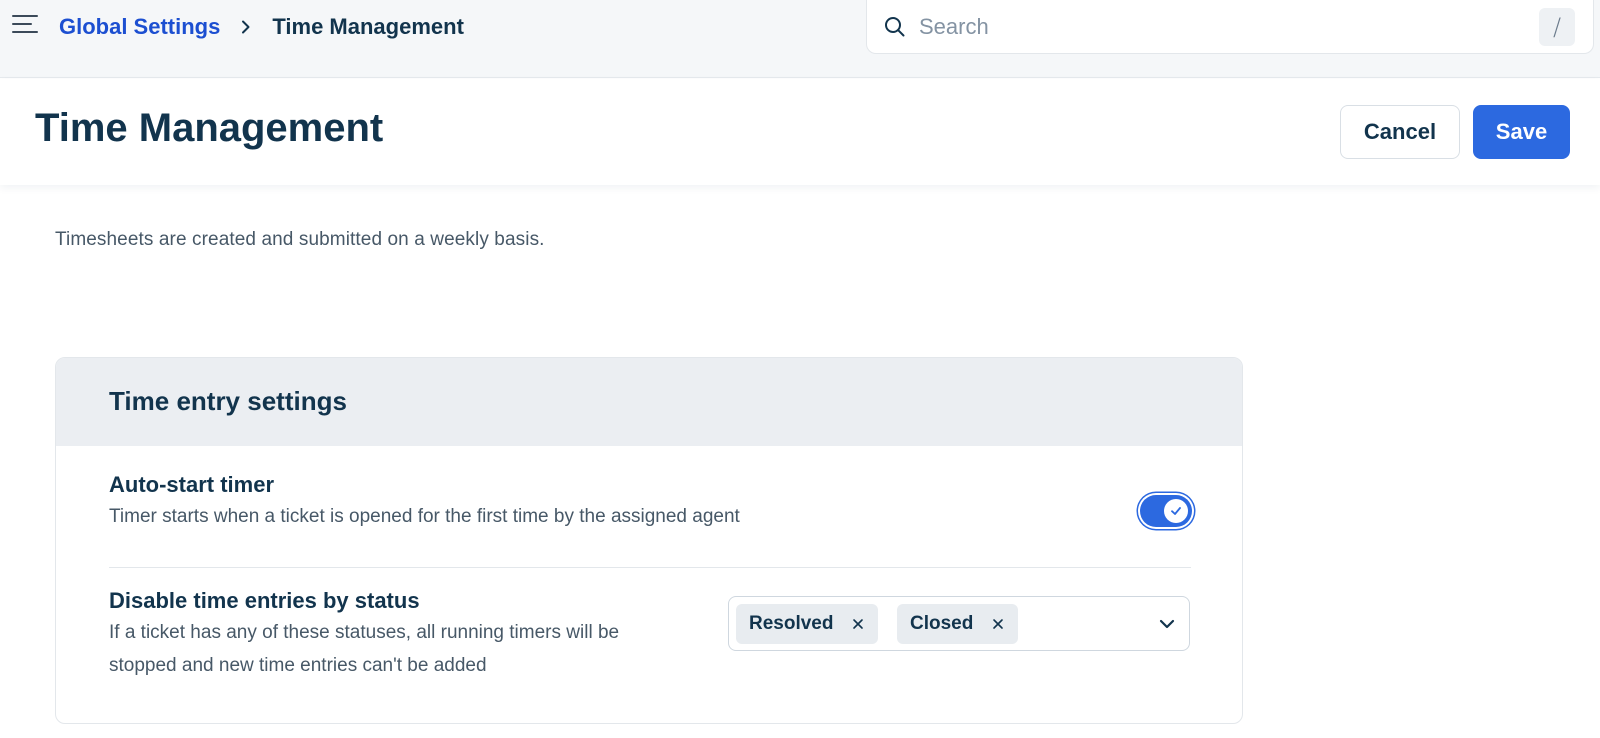 The height and width of the screenshot is (738, 1600). Describe the element at coordinates (368, 26) in the screenshot. I see `breadcrumb-current-page: Time Management` at that location.